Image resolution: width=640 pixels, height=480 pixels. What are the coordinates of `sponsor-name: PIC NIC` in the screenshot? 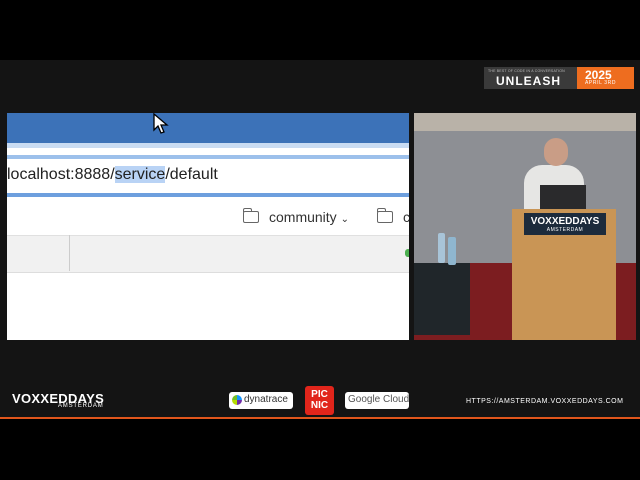 It's located at (319, 400).